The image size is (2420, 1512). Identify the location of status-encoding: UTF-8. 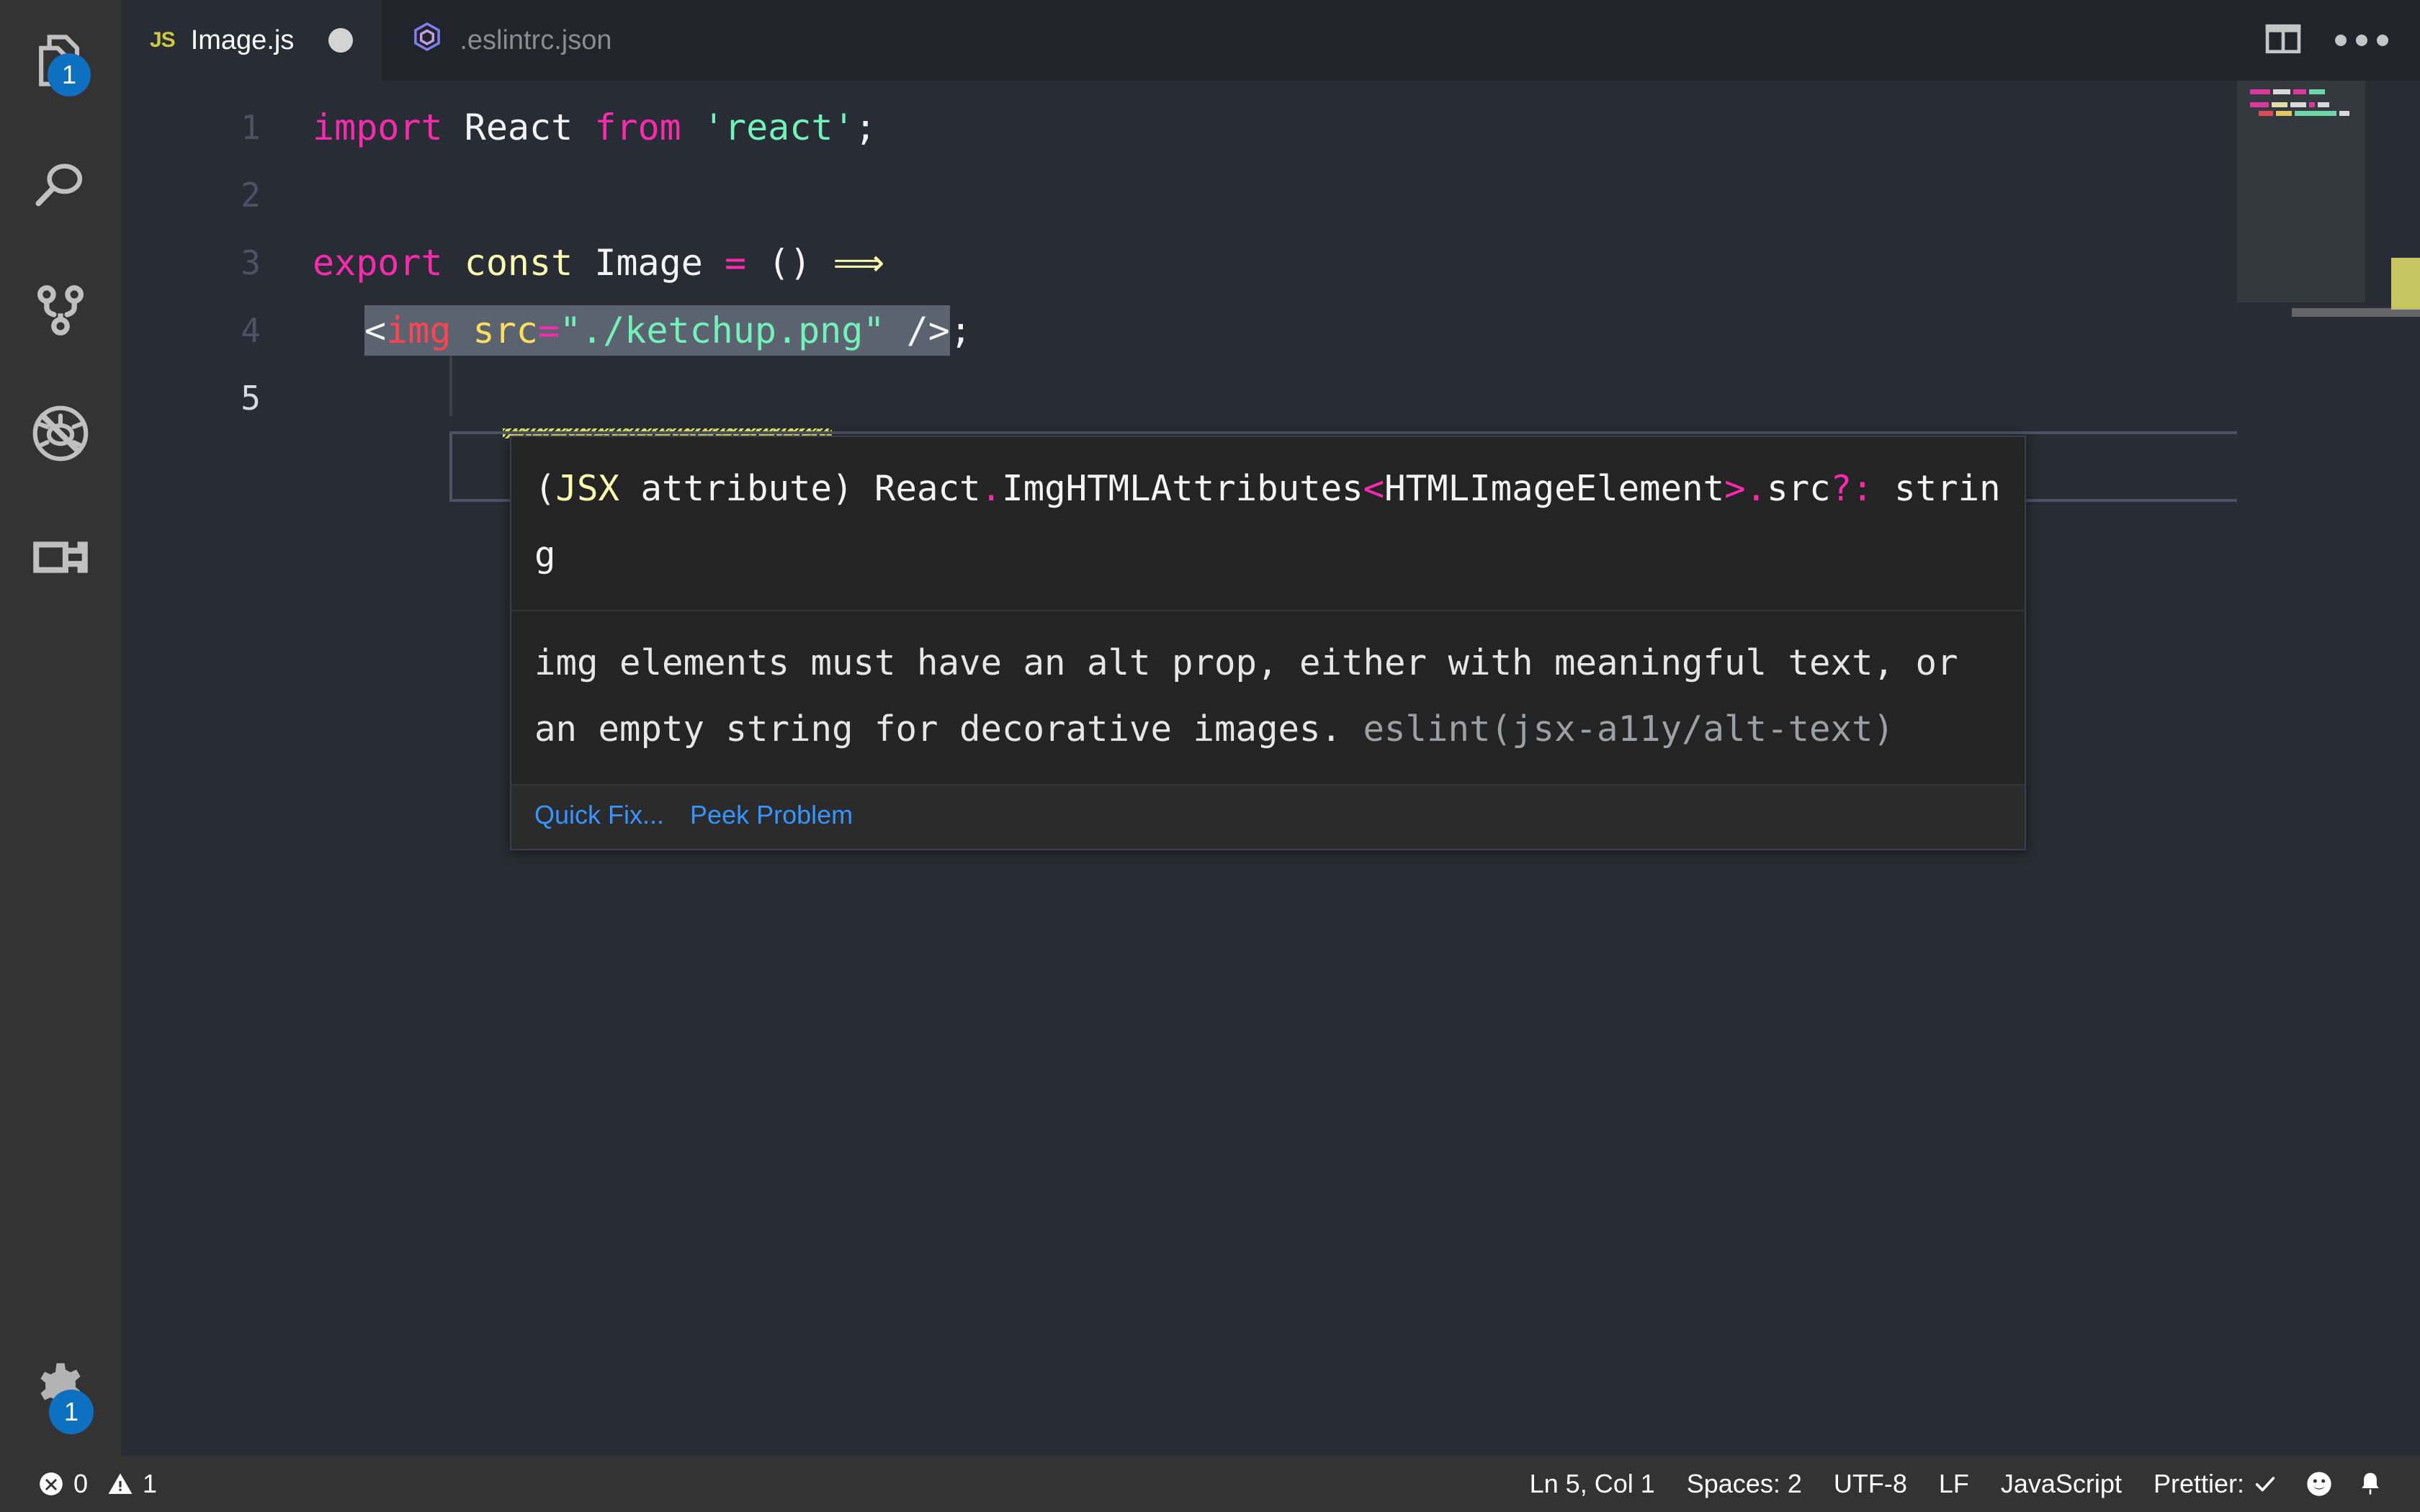
(1871, 1484).